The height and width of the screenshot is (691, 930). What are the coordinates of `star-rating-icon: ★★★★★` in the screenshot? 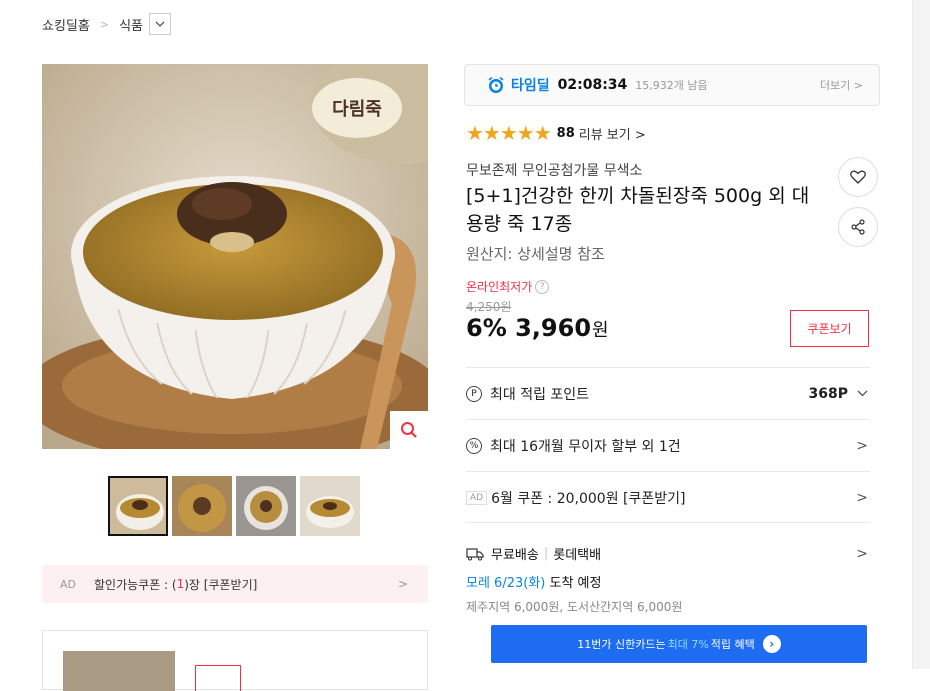 It's located at (509, 133).